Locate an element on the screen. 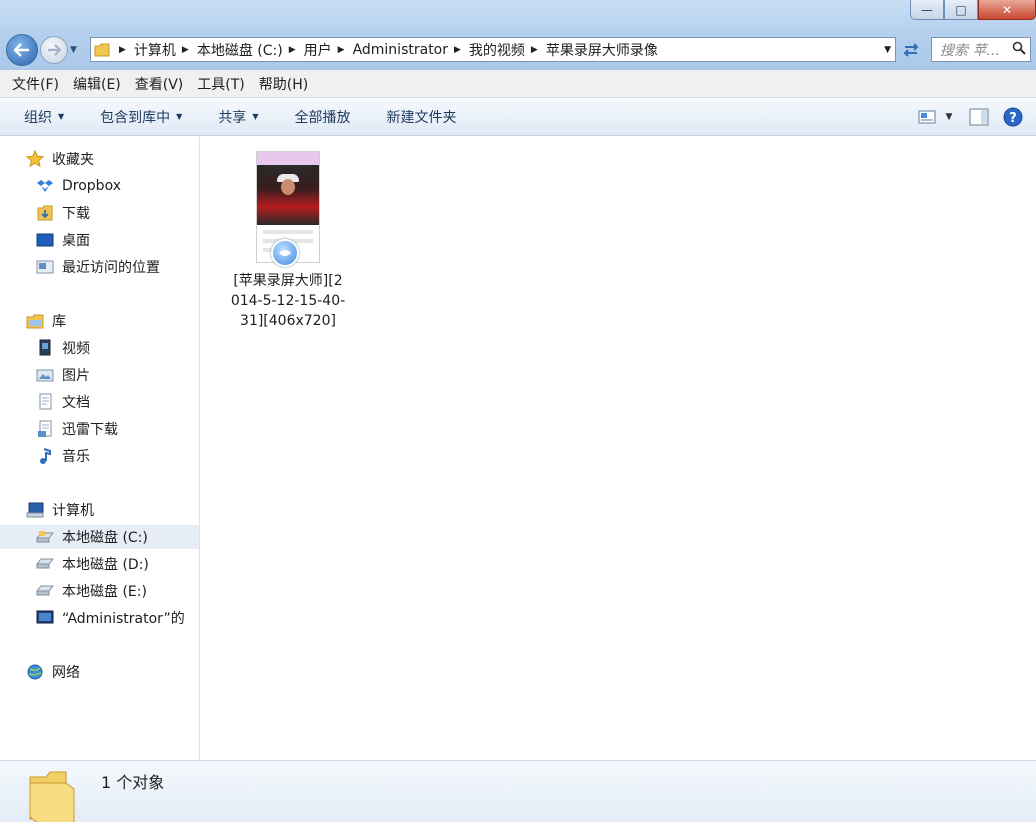 This screenshot has width=1036, height=822. sidebar-item-drive-c: 本地磁盘 (C:) is located at coordinates (99, 537).